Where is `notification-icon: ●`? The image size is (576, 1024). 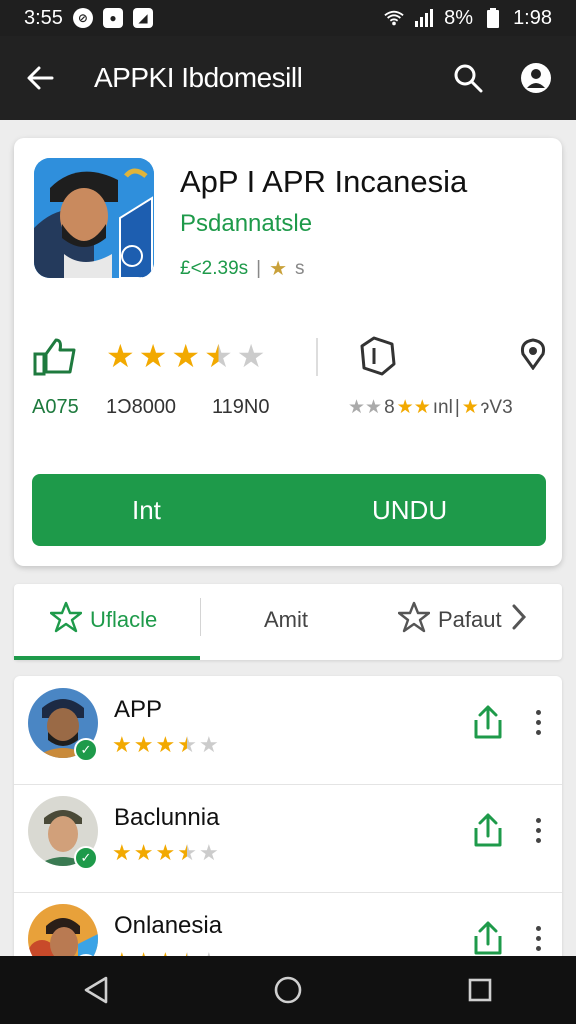
notification-icon: ● is located at coordinates (112, 18).